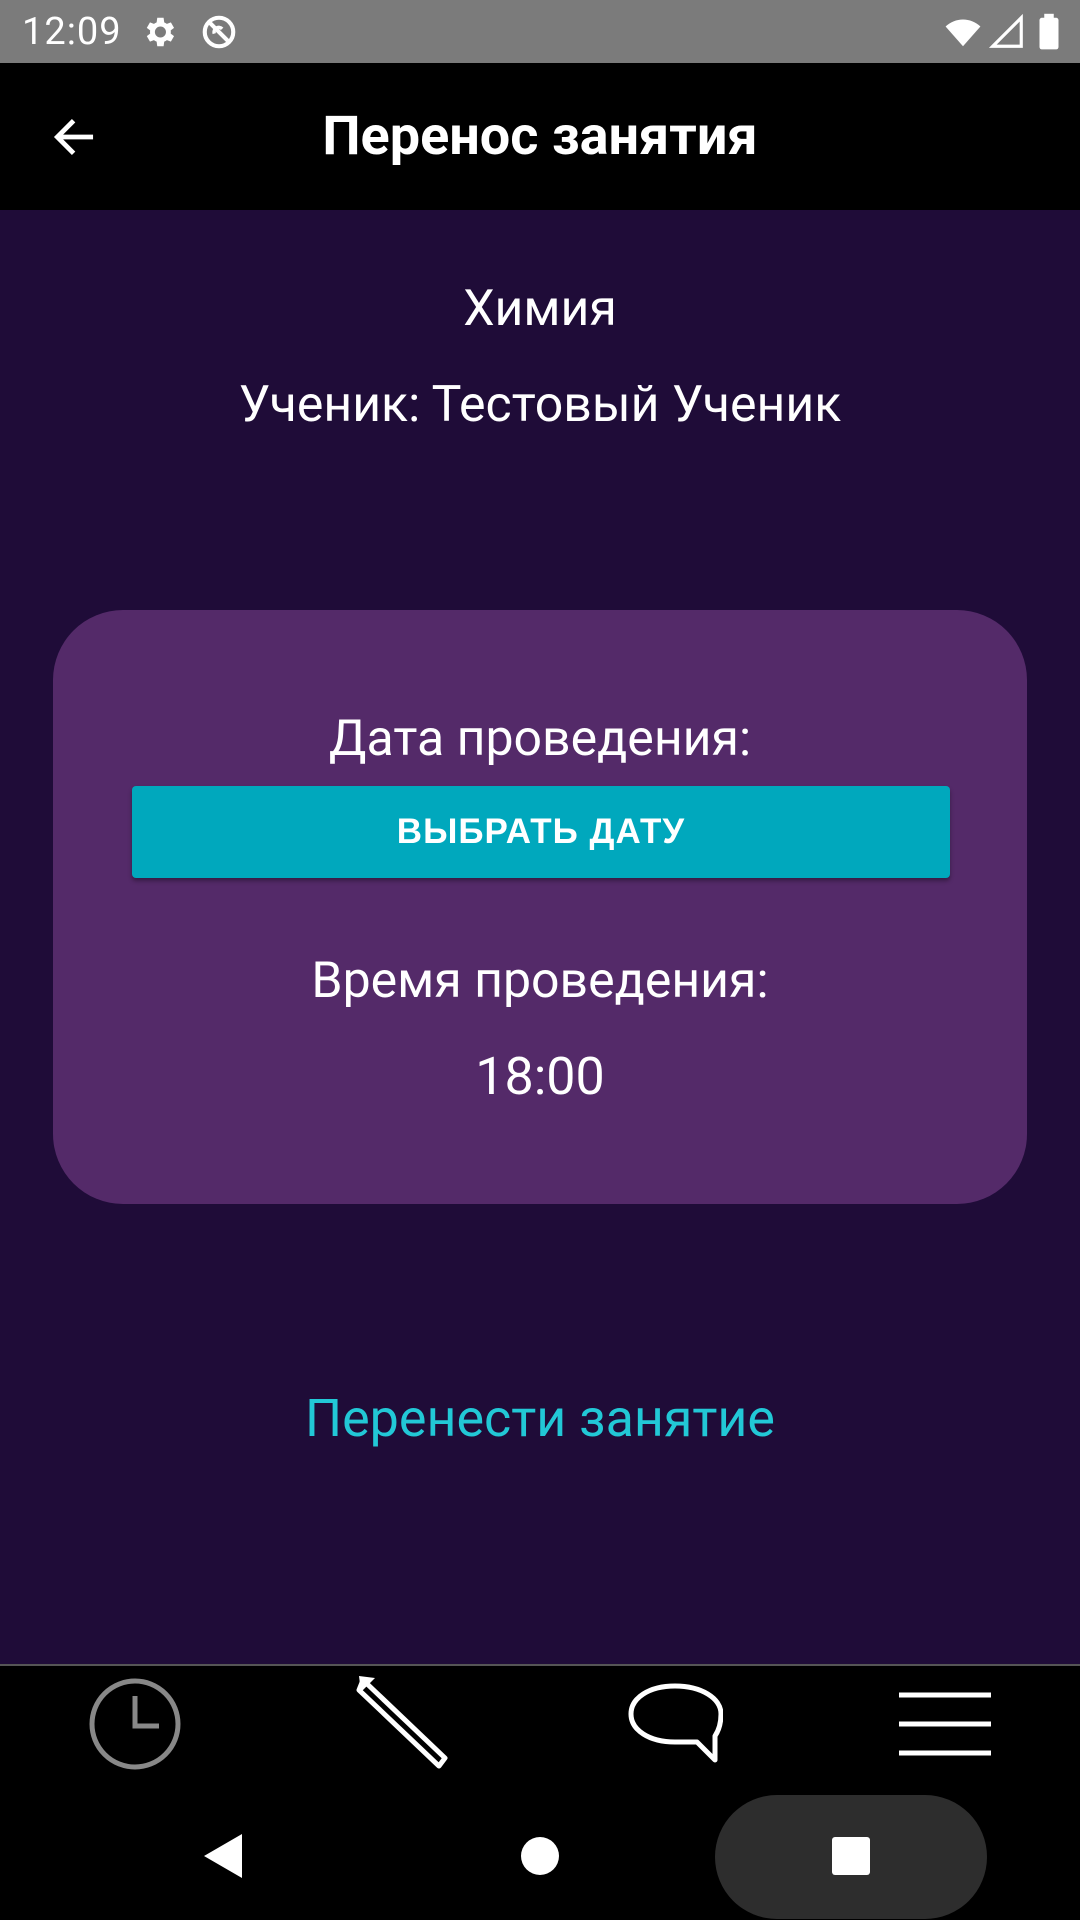  Describe the element at coordinates (540, 1418) in the screenshot. I see `reschedule-button: Перенести занятие` at that location.